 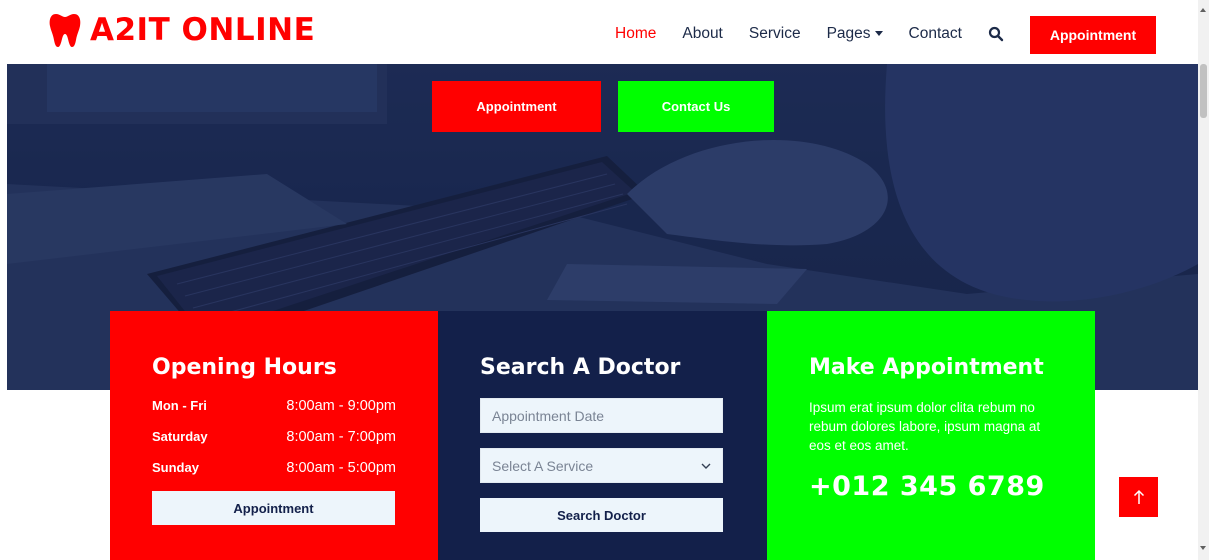 What do you see at coordinates (273, 508) in the screenshot?
I see `opening-hours-appointment-button: Appointment` at bounding box center [273, 508].